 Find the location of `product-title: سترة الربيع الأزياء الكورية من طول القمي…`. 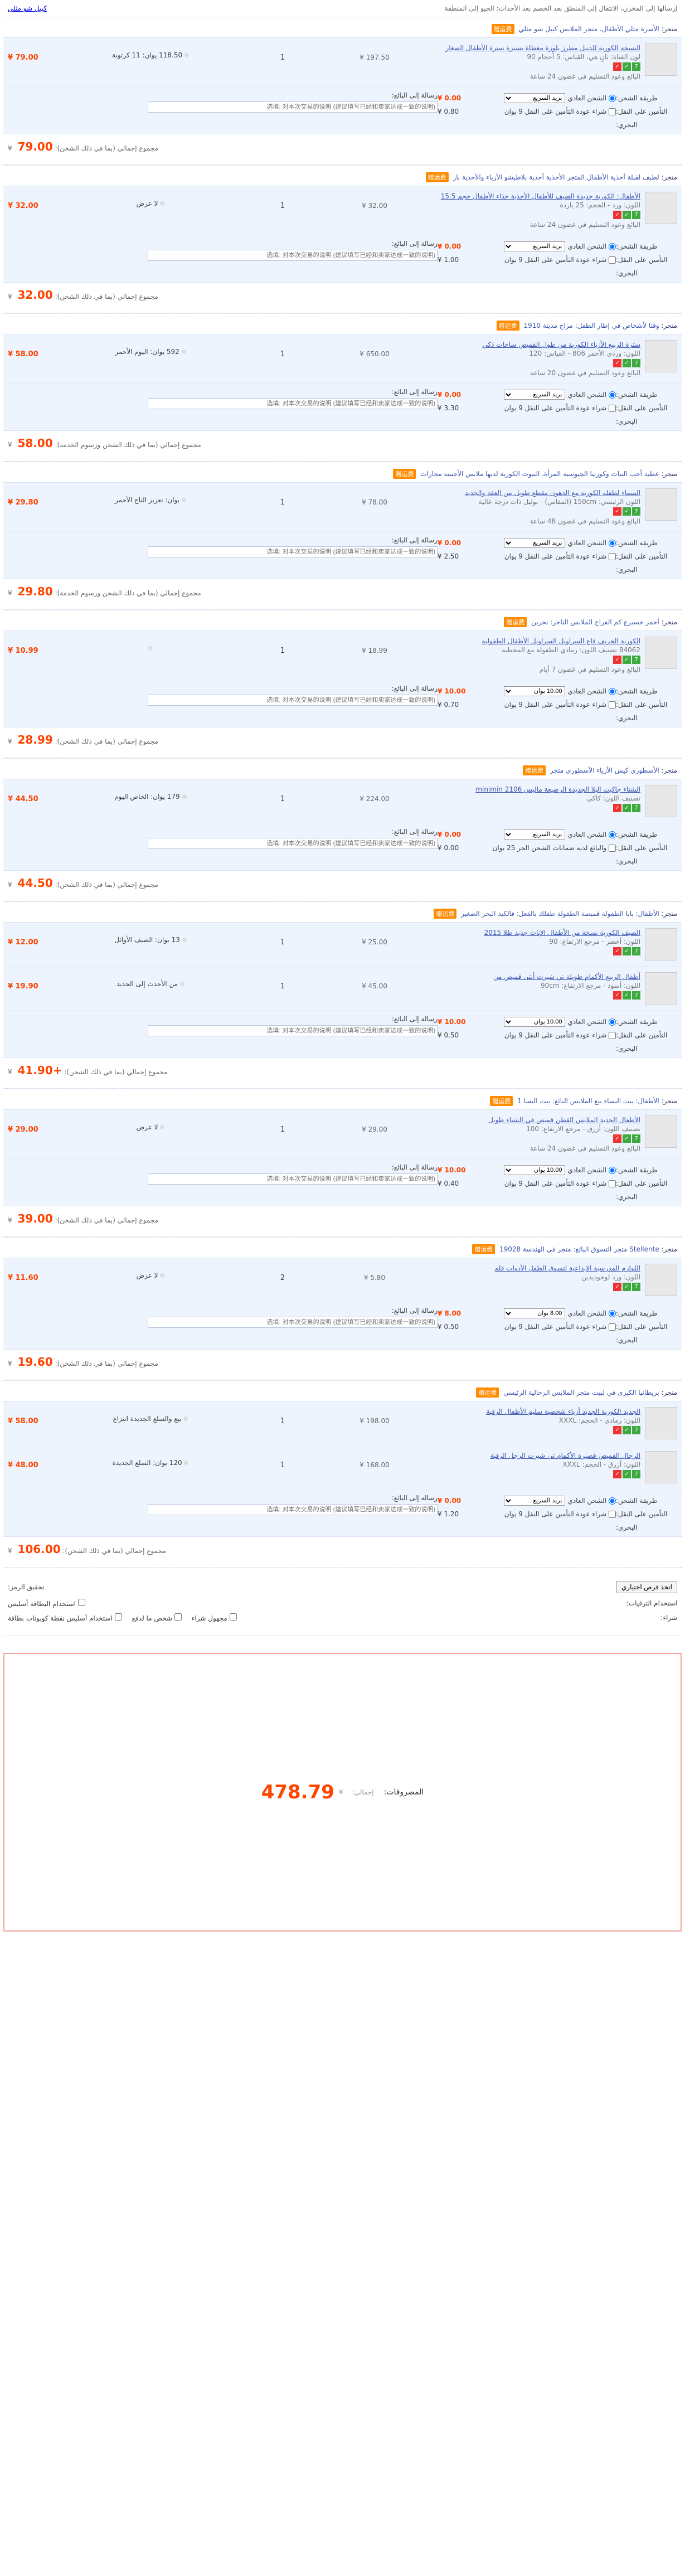

product-title: سترة الربيع الأزياء الكورية من طول القمي… is located at coordinates (561, 345).